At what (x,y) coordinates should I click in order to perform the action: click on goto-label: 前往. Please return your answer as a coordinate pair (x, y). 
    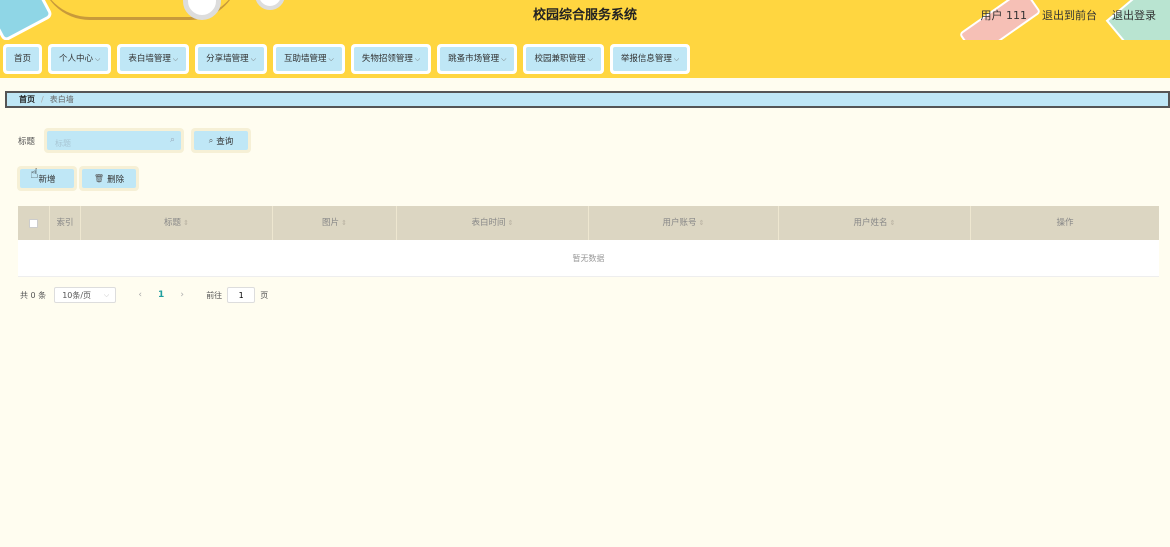
    Looking at the image, I should click on (214, 295).